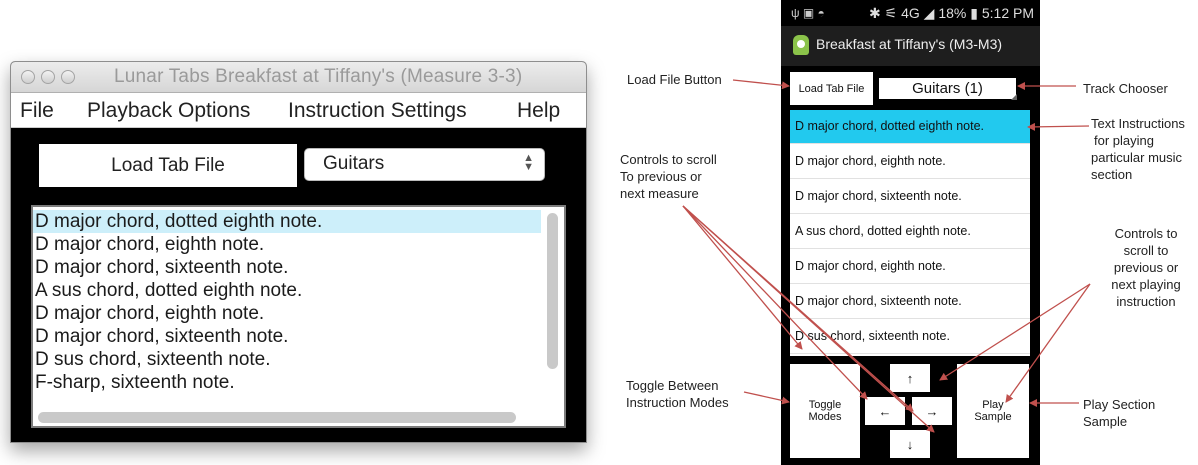  I want to click on arrow-to-next-measure, so click(808, 319).